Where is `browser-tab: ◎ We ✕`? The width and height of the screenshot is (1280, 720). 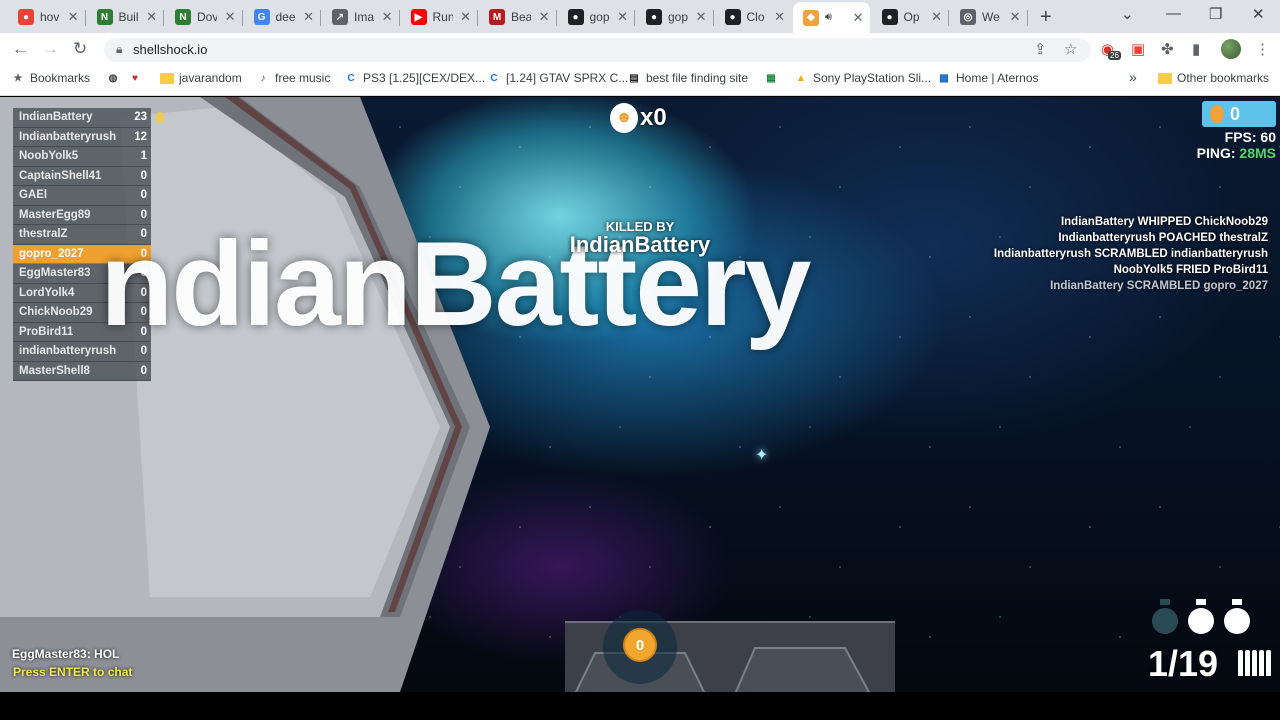 browser-tab: ◎ We ✕ is located at coordinates (988, 17).